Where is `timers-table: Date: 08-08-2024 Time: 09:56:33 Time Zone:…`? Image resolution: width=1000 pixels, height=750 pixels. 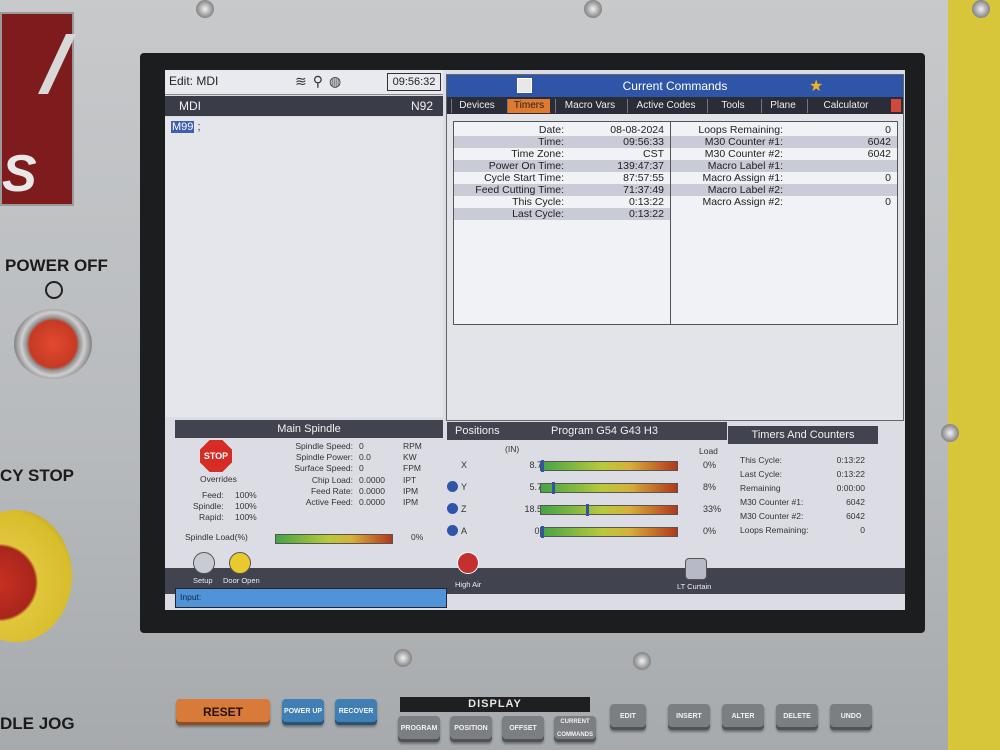
timers-table: Date: 08-08-2024 Time: 09:56:33 Time Zone:… is located at coordinates (562, 223).